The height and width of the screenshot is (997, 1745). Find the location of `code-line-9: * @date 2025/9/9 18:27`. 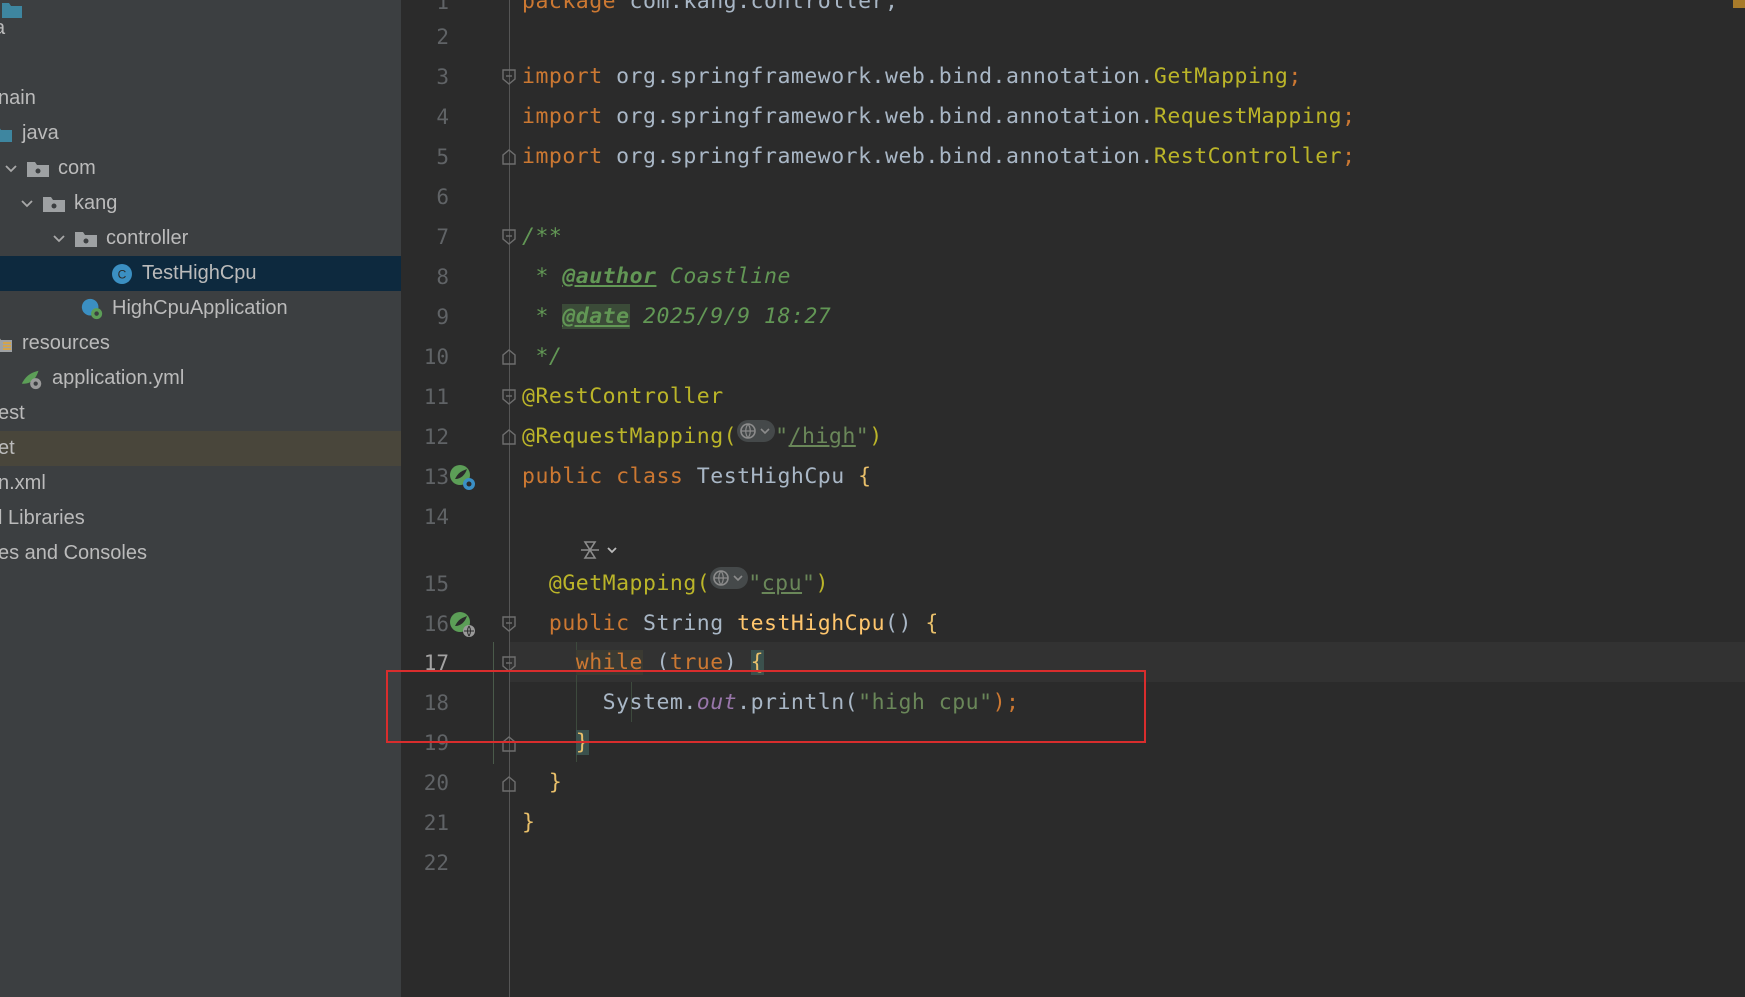

code-line-9: * @date 2025/9/9 18:27 is located at coordinates (676, 317).